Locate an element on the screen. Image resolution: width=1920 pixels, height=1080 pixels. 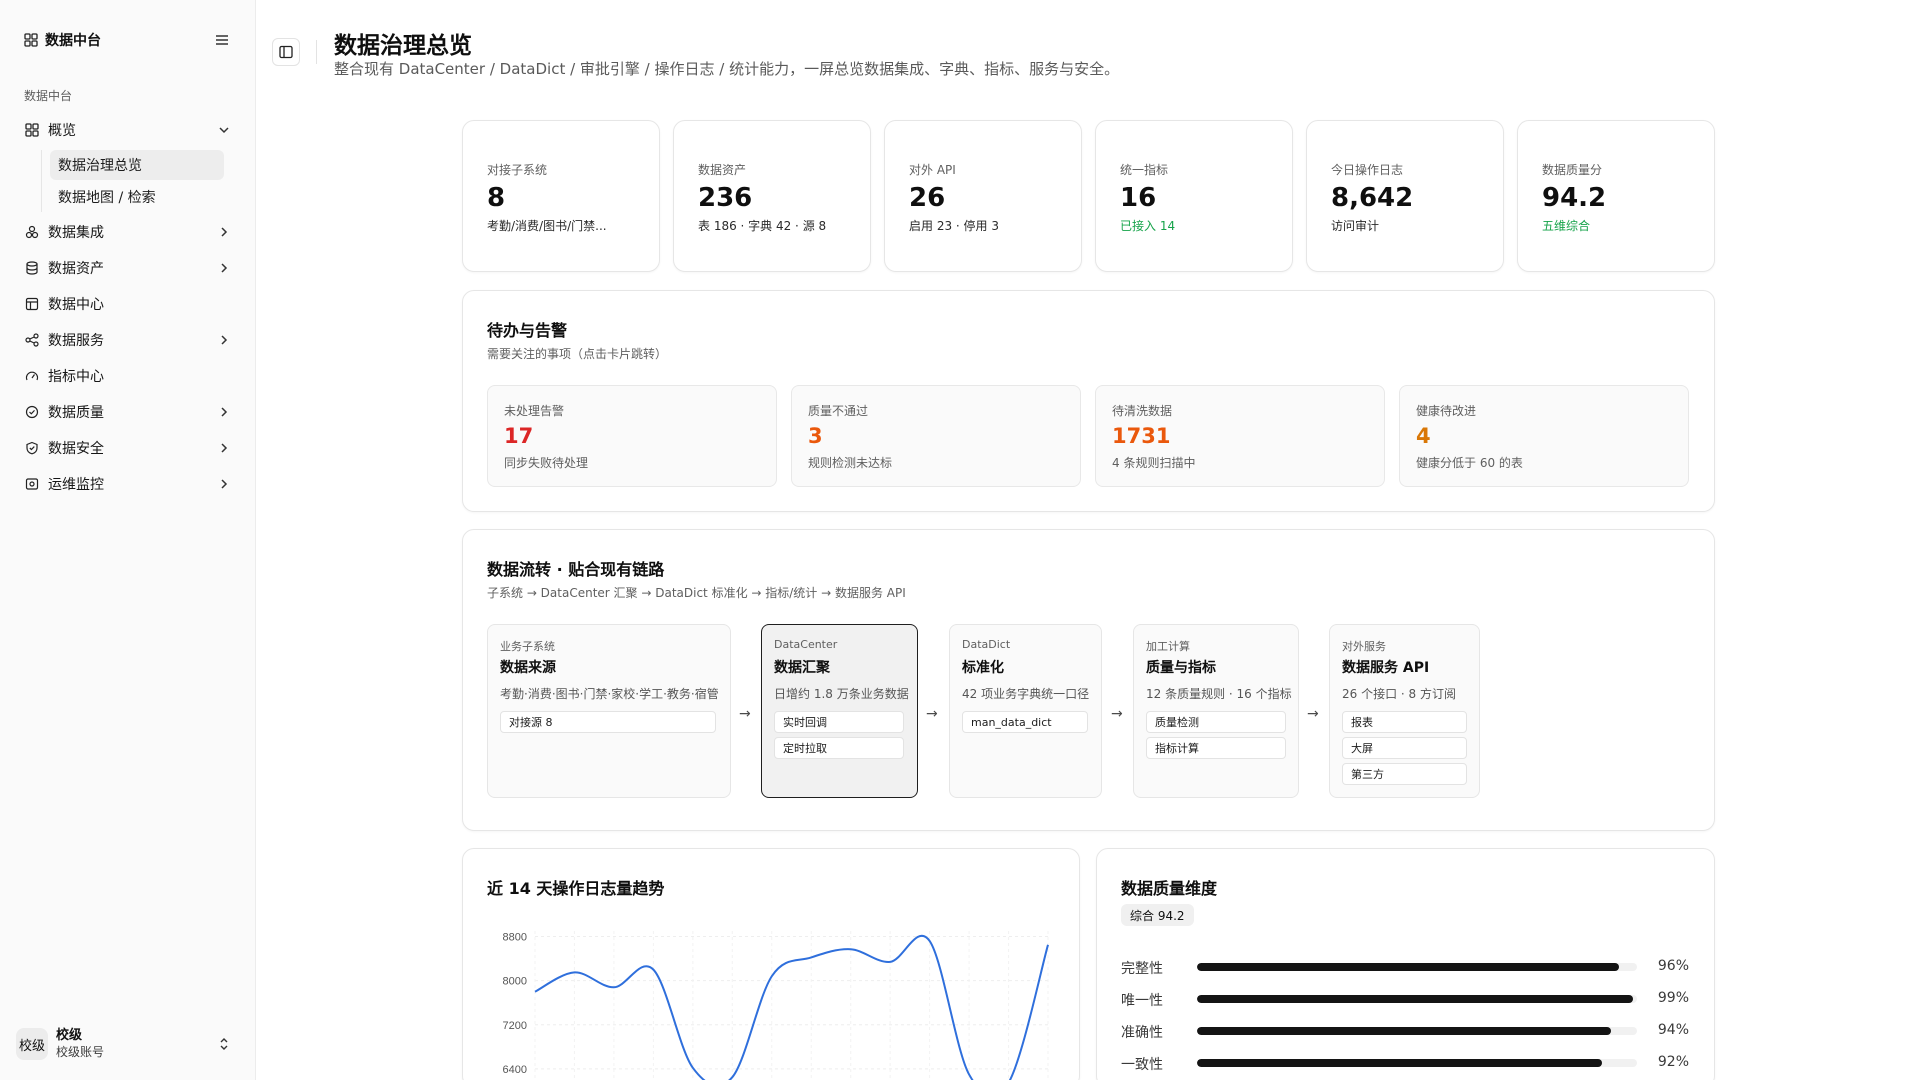
user-menu: 校级 校级 校级账号 is located at coordinates (128, 1044).